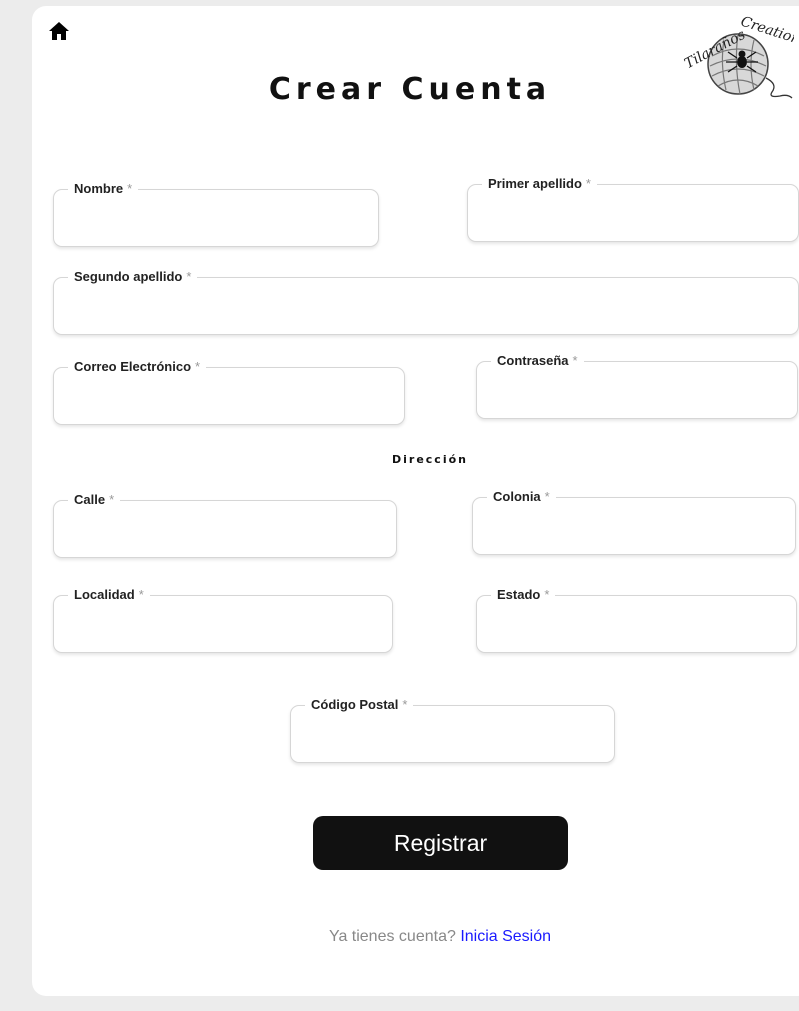  What do you see at coordinates (519, 594) in the screenshot?
I see `estado-label-text: Estado` at bounding box center [519, 594].